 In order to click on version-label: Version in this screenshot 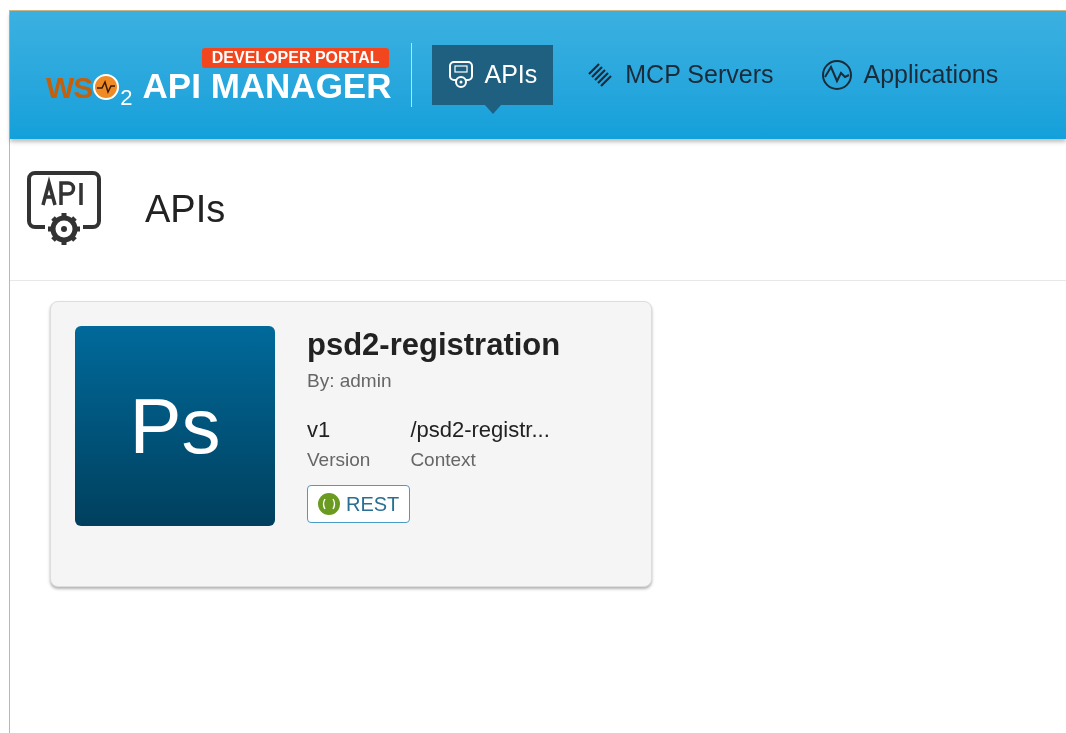, I will do `click(339, 460)`.